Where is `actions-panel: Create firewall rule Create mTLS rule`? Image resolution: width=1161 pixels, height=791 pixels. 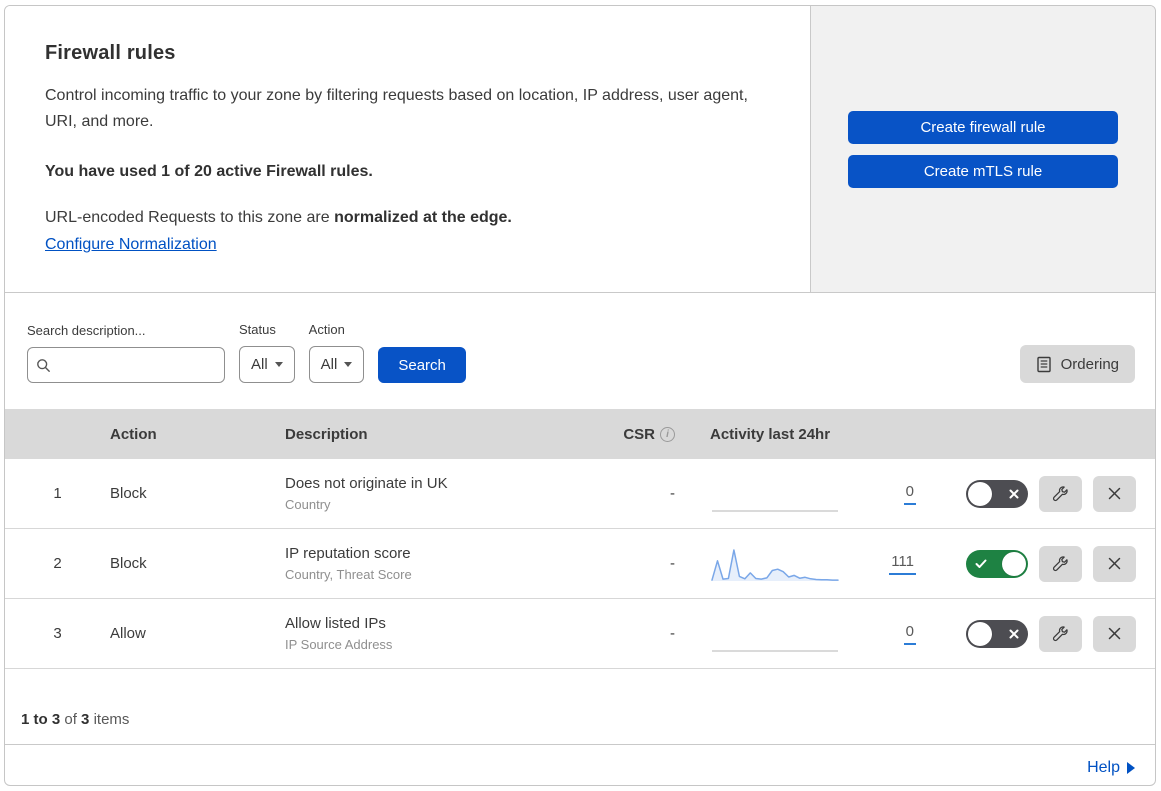 actions-panel: Create firewall rule Create mTLS rule is located at coordinates (983, 149).